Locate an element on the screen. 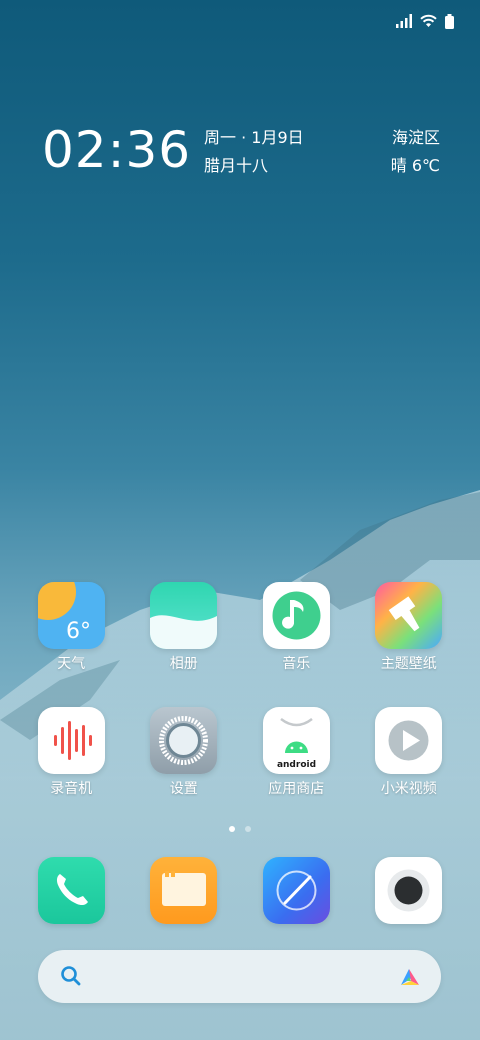 This screenshot has width=480, height=1040. status-bar is located at coordinates (425, 21).